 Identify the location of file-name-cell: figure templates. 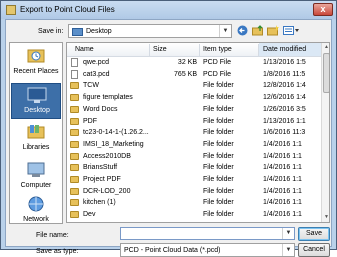
(108, 98).